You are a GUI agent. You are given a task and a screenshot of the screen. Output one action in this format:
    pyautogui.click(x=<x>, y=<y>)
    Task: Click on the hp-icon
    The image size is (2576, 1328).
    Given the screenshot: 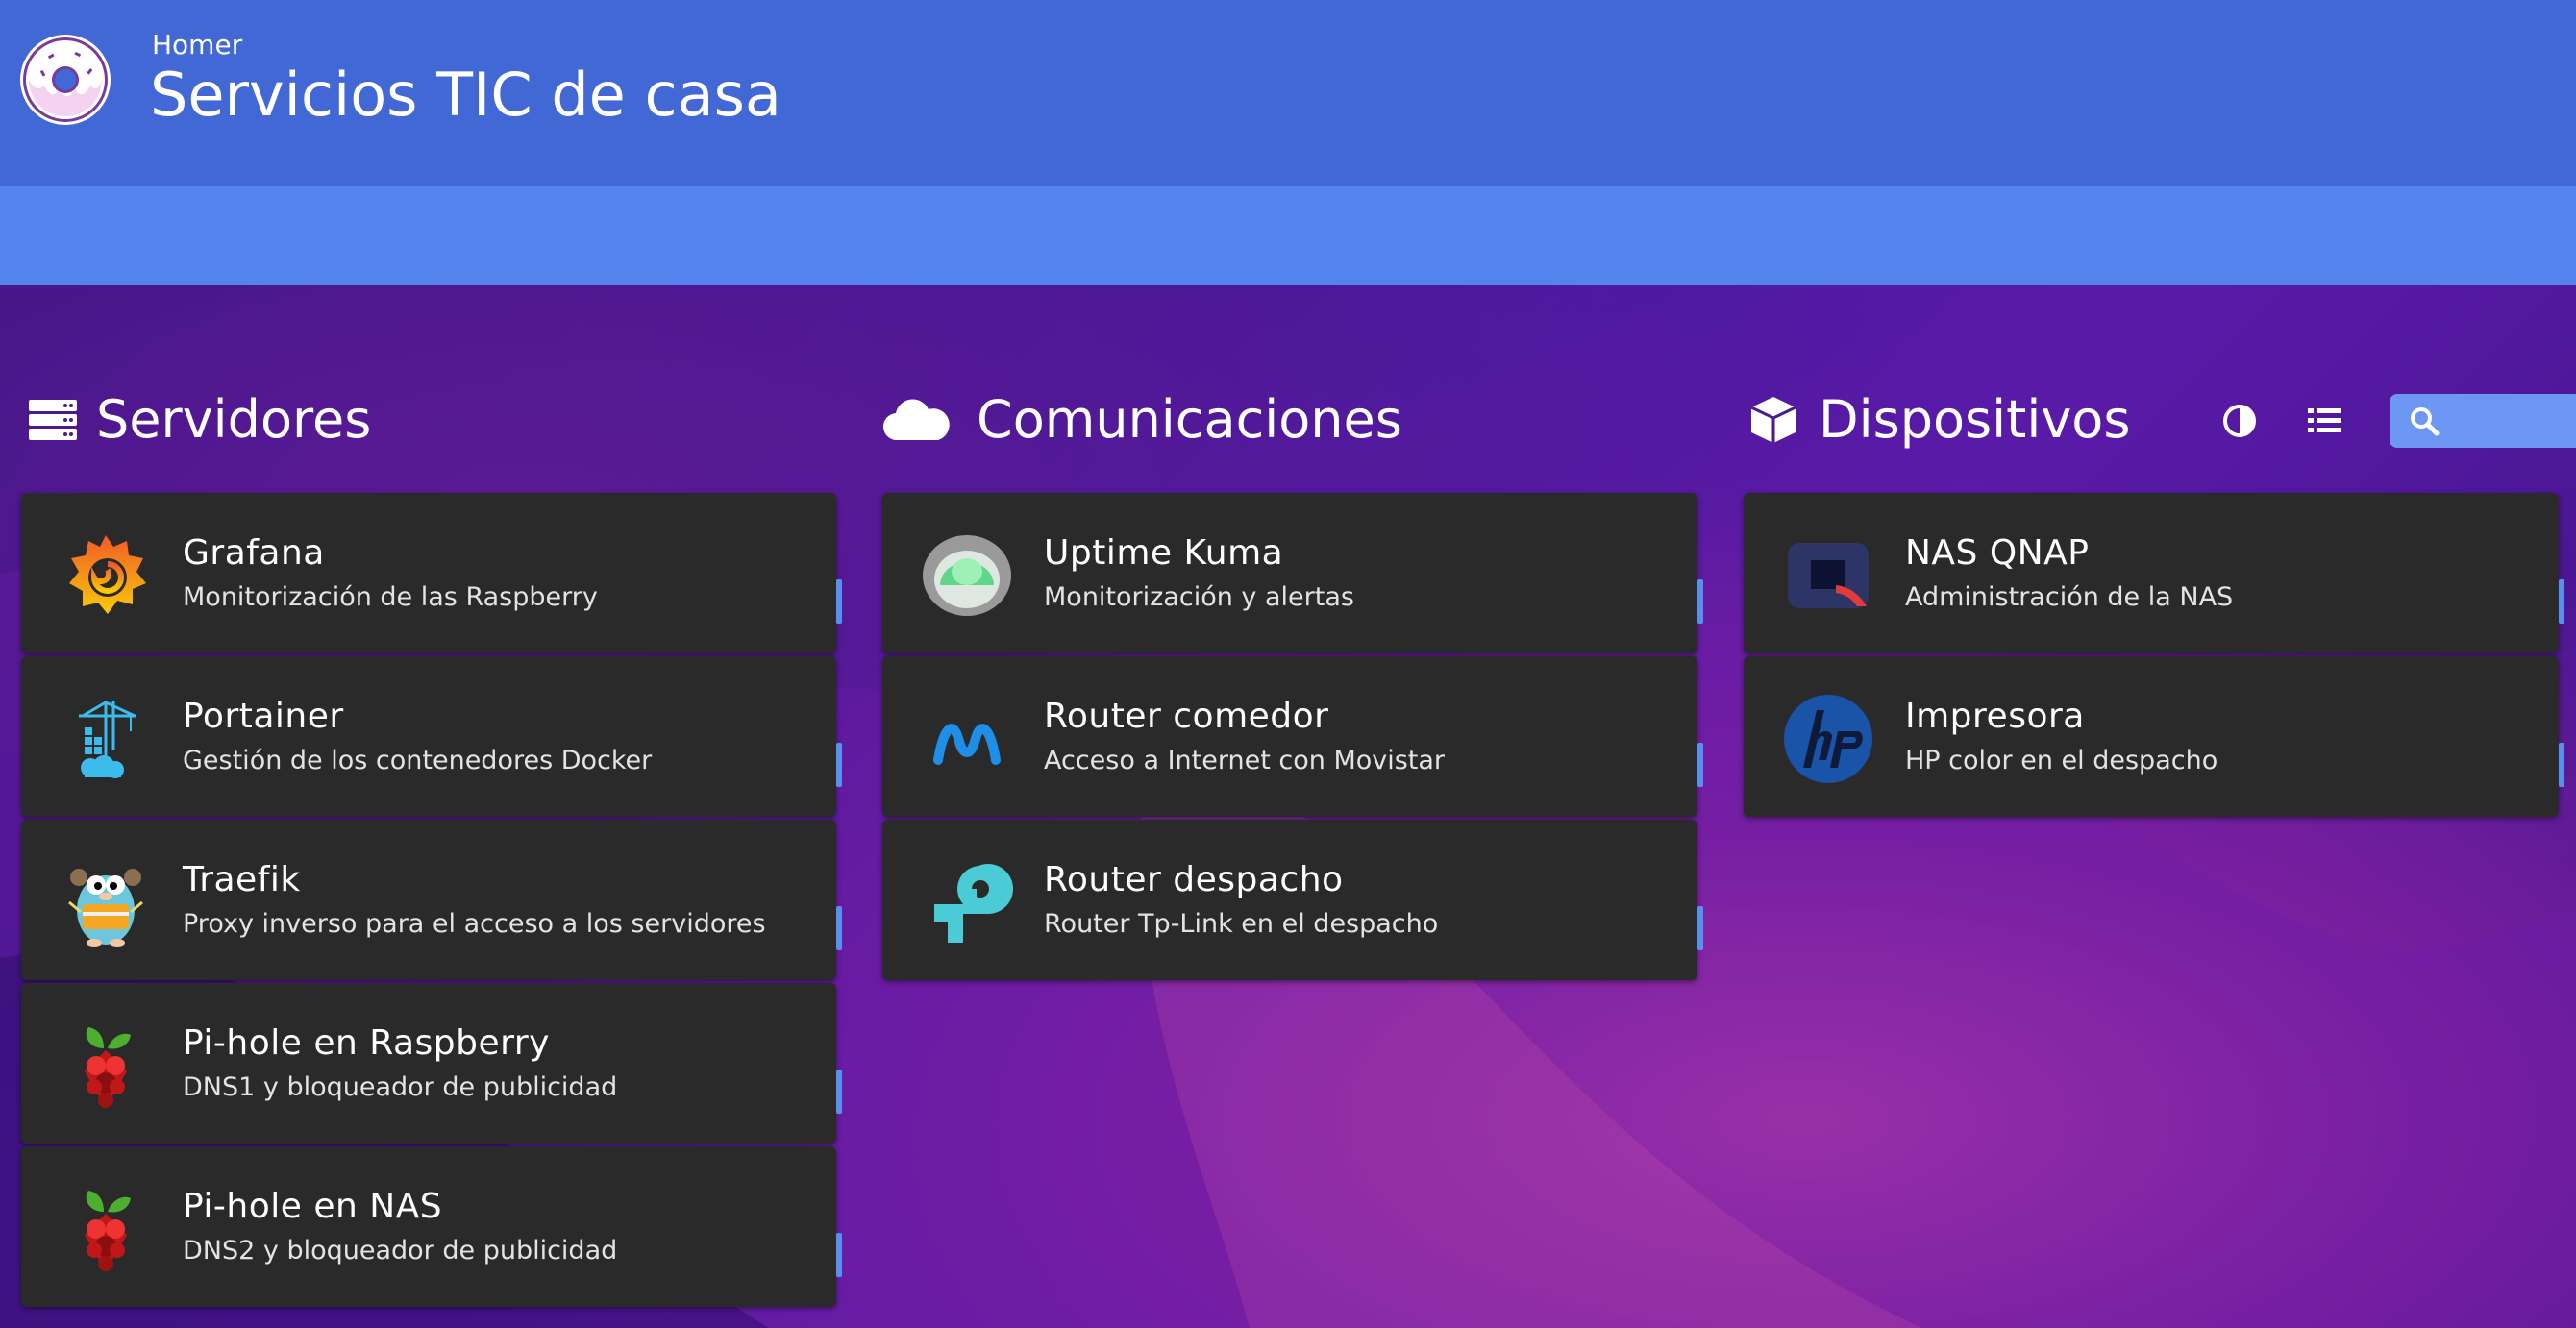 What is the action you would take?
    pyautogui.click(x=1828, y=739)
    